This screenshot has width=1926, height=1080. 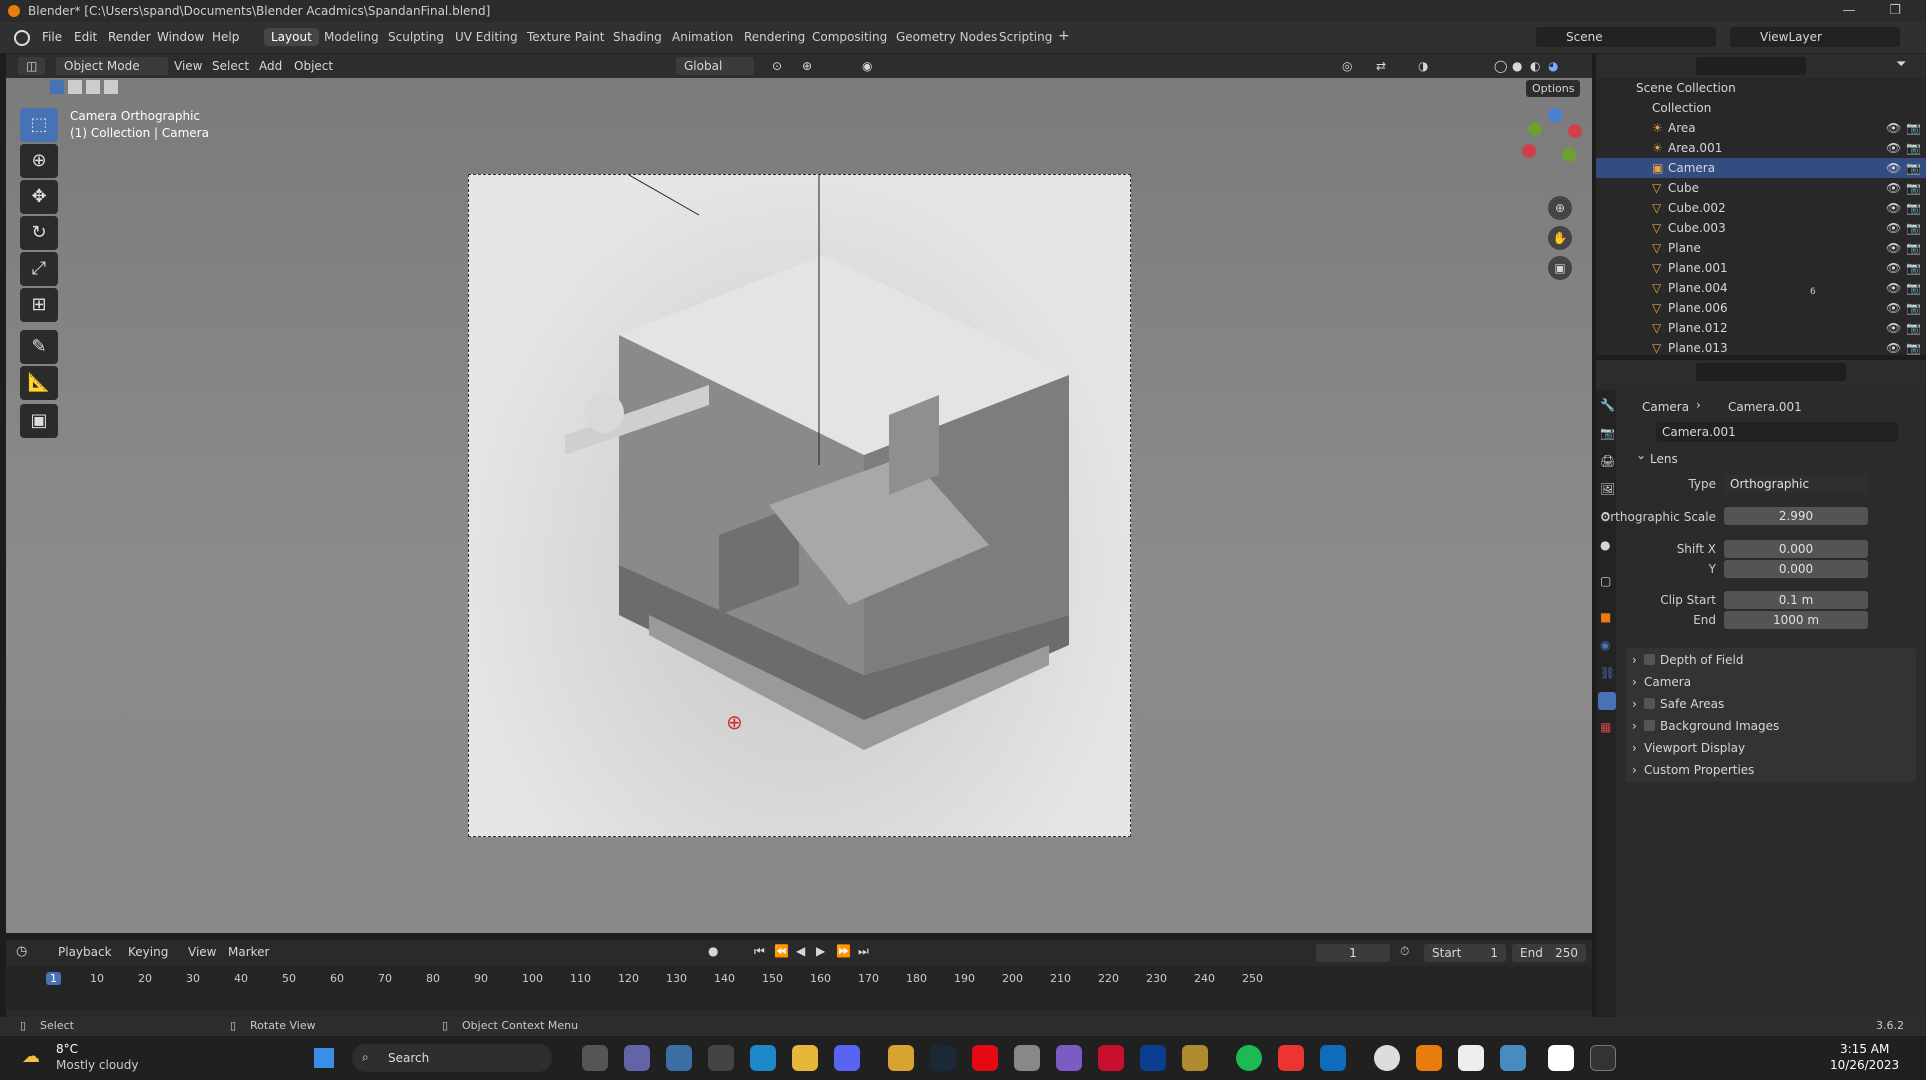 What do you see at coordinates (1333, 1058) in the screenshot?
I see `outlook-icon` at bounding box center [1333, 1058].